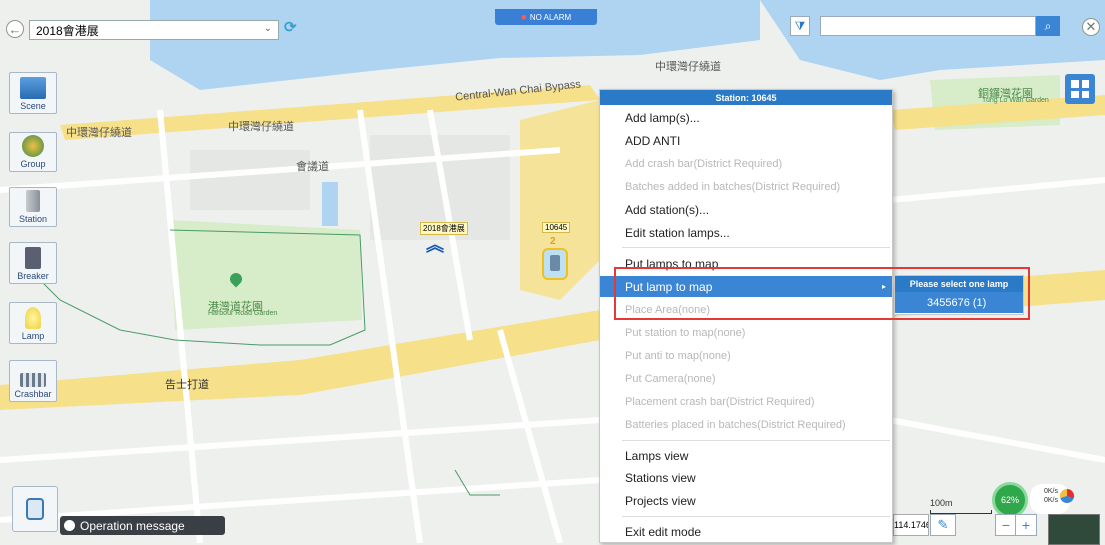 The image size is (1105, 545). I want to click on alarm-status-badge: ● NO ALARM, so click(546, 17).